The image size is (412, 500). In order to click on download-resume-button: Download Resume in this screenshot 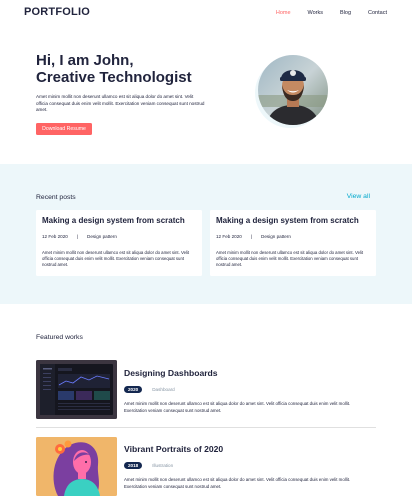, I will do `click(64, 129)`.